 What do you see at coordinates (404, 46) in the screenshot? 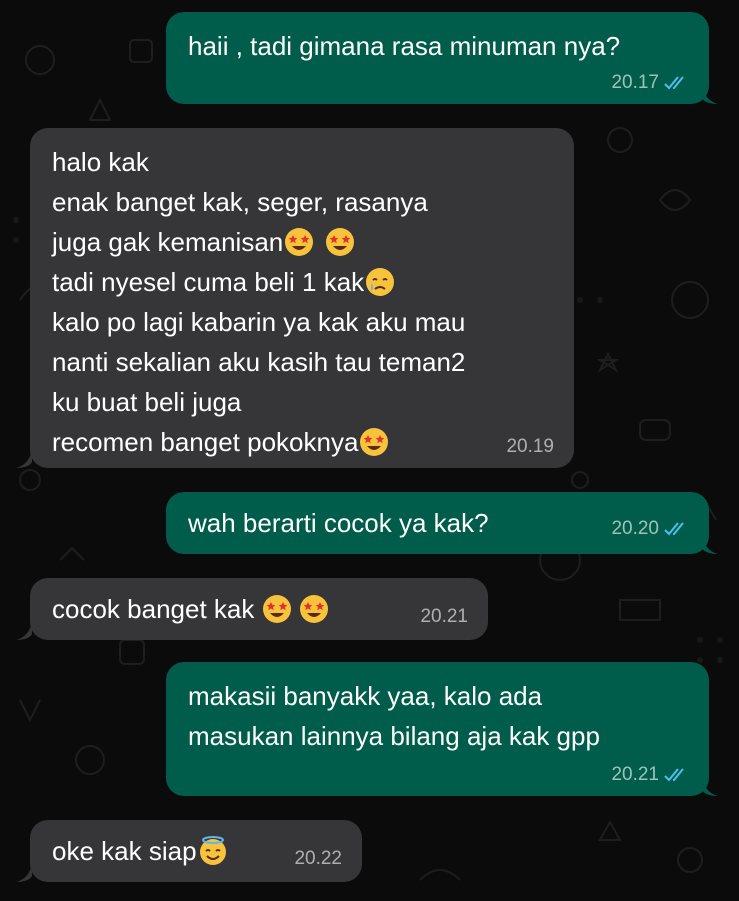
I see `message-text: haii , tadi gimana rasa minuman nya?` at bounding box center [404, 46].